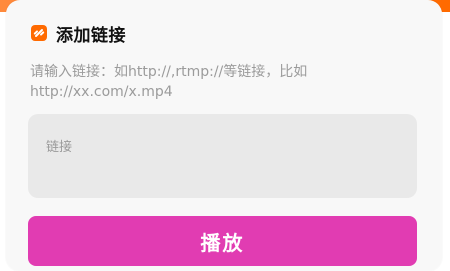  What do you see at coordinates (59, 147) in the screenshot?
I see `link-input-placeholder: 链接` at bounding box center [59, 147].